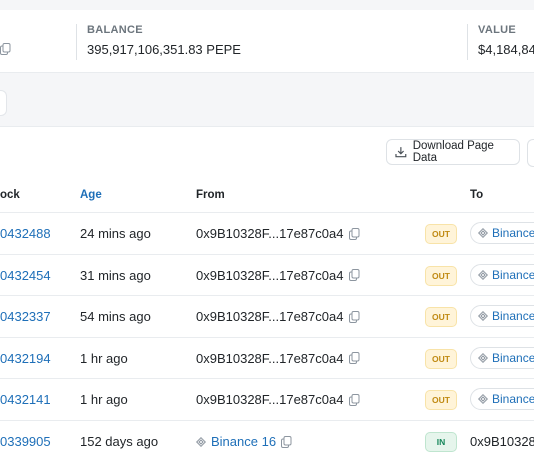 The width and height of the screenshot is (534, 463). What do you see at coordinates (497, 30) in the screenshot?
I see `value-label: VALUE` at bounding box center [497, 30].